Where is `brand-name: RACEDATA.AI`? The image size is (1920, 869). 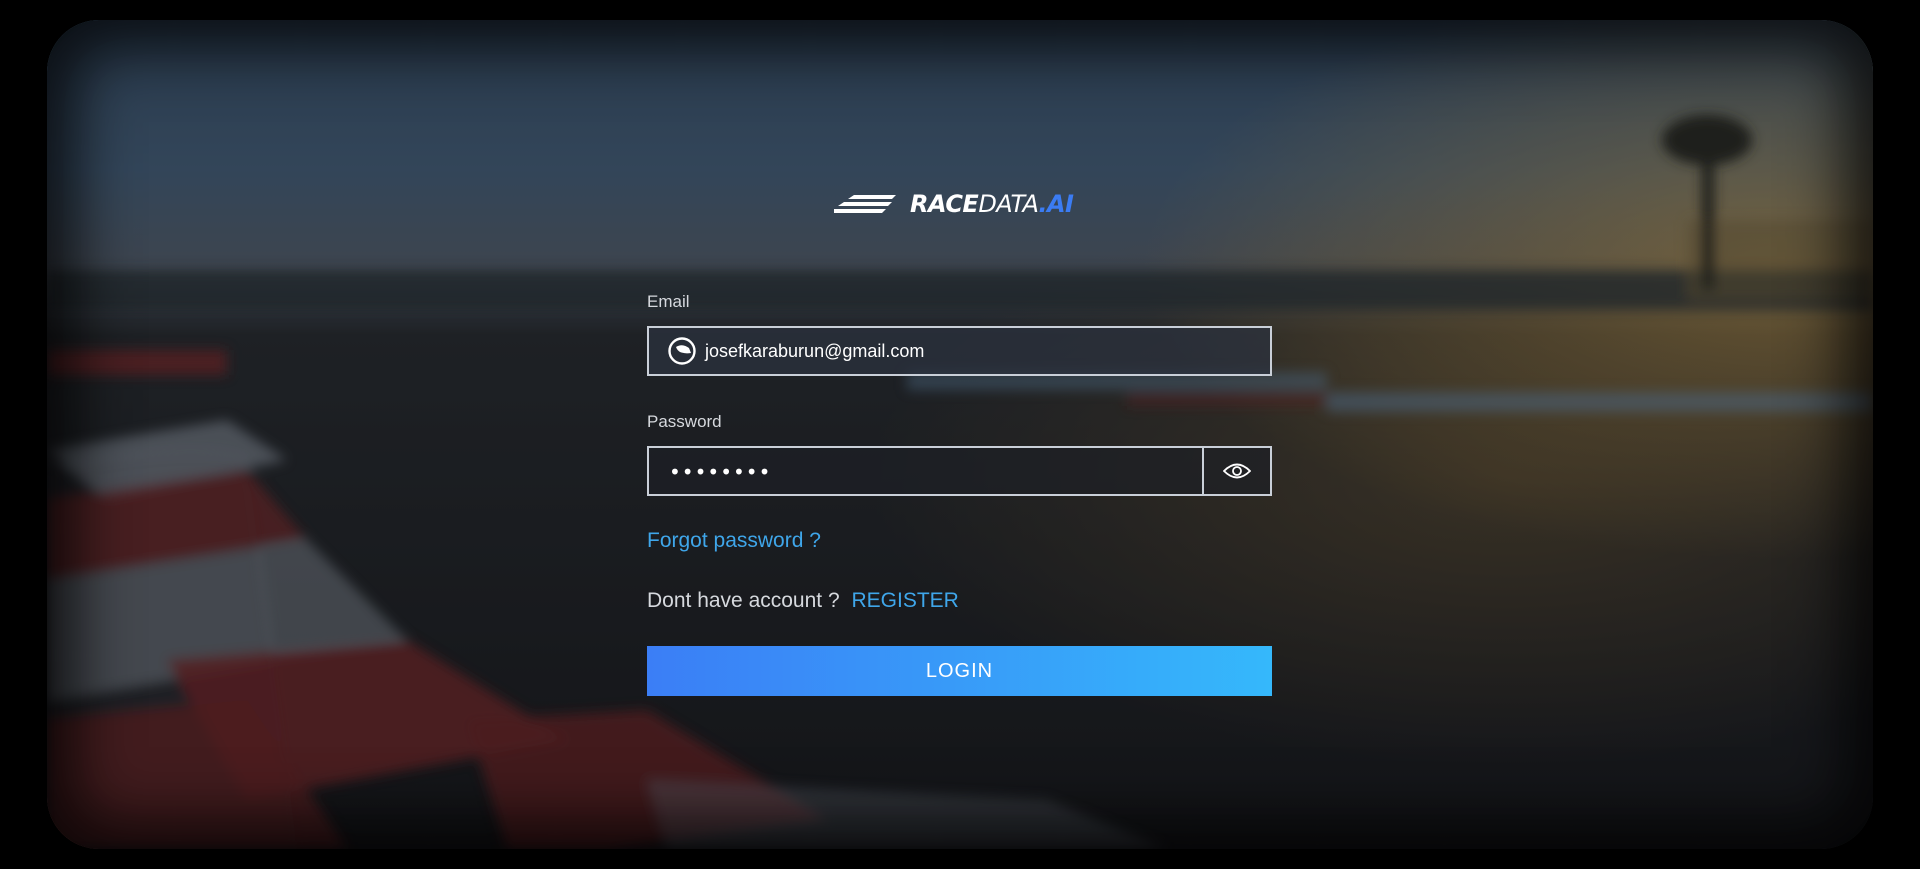 brand-name: RACEDATA.AI is located at coordinates (992, 204).